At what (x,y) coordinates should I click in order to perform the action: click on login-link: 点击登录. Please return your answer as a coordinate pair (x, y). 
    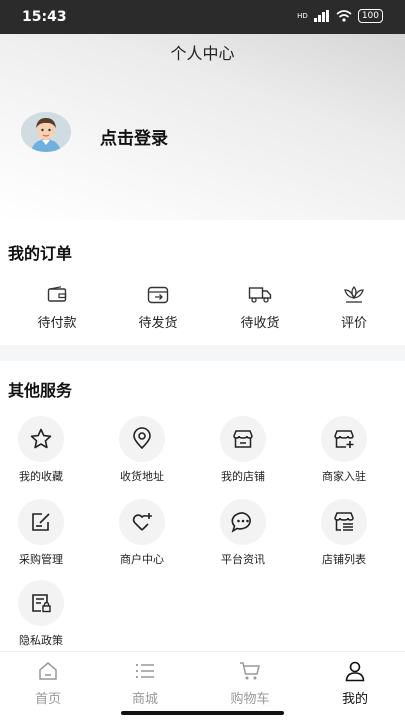
    Looking at the image, I should click on (134, 136).